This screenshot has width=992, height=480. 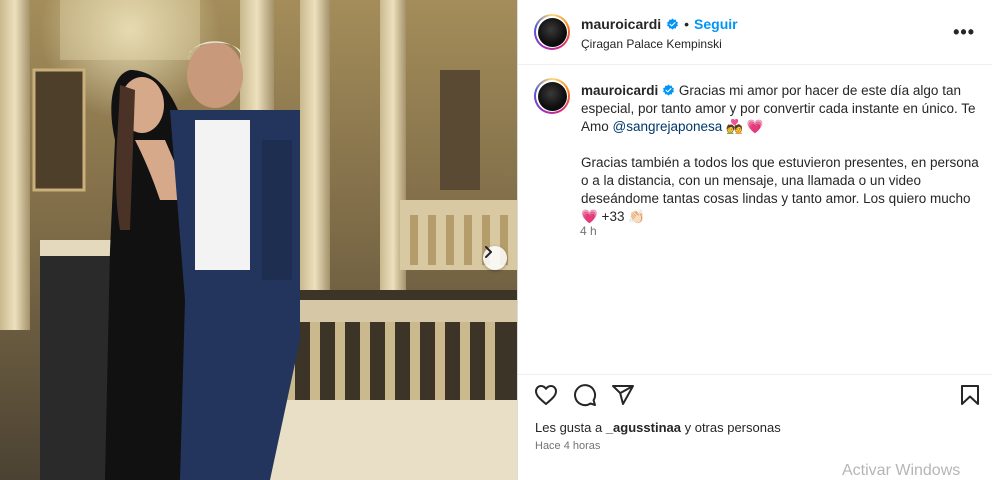 I want to click on follow-button: Seguir, so click(x=716, y=24).